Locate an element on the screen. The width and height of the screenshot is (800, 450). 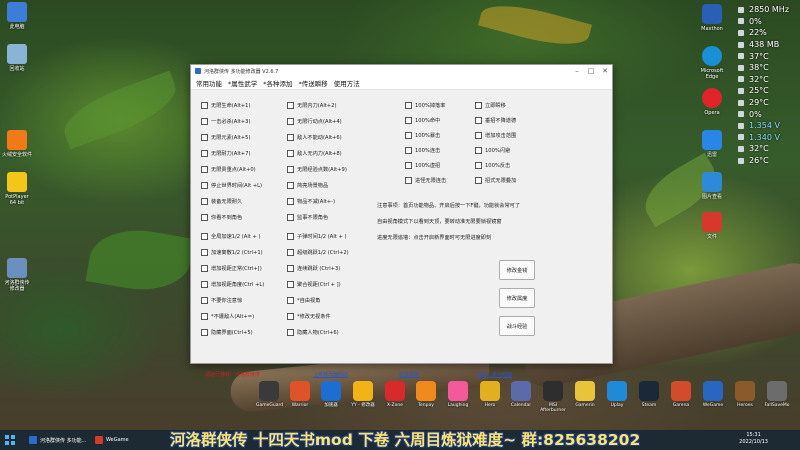
checkbox-col2-6: 物品不减(Alt+-) is located at coordinates (311, 201).